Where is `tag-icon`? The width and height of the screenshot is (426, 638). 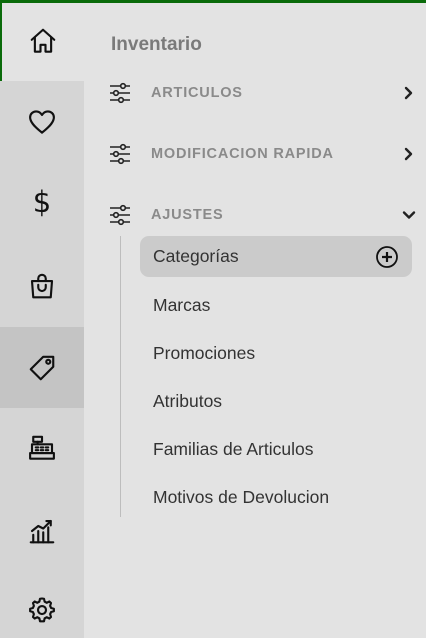 tag-icon is located at coordinates (42, 367).